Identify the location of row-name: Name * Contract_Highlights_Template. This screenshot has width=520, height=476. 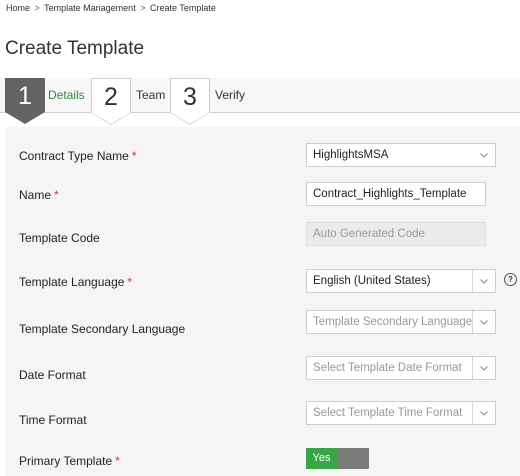
(262, 195).